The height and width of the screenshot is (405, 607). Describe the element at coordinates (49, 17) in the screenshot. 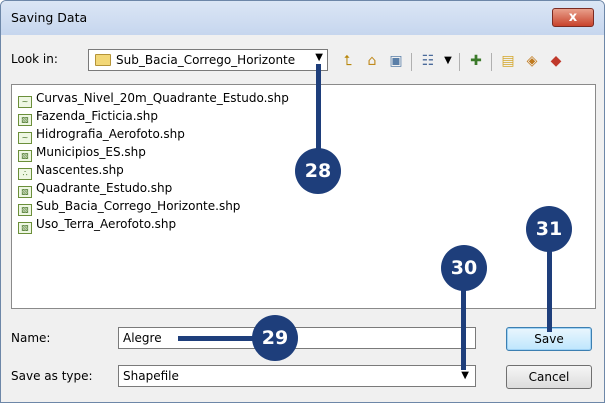

I see `dialog-title: Saving Data` at that location.